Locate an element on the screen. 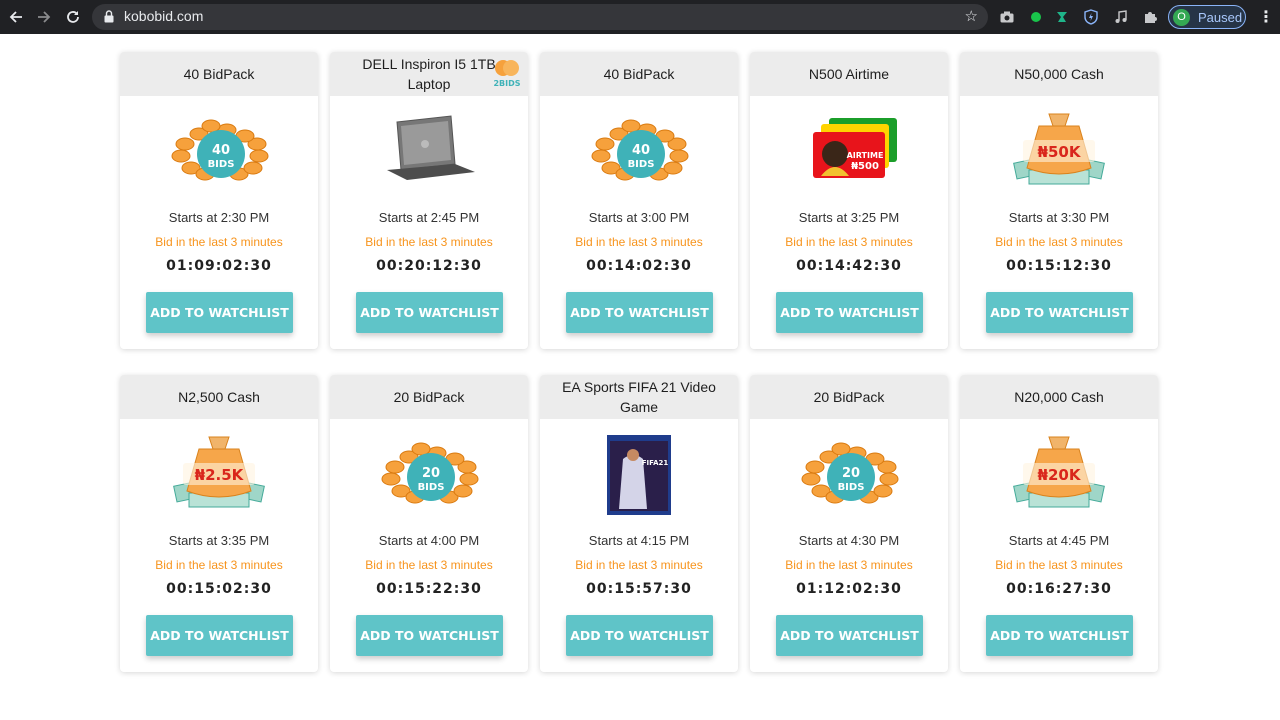 This screenshot has width=1280, height=720. green-dot-icon is located at coordinates (1036, 17).